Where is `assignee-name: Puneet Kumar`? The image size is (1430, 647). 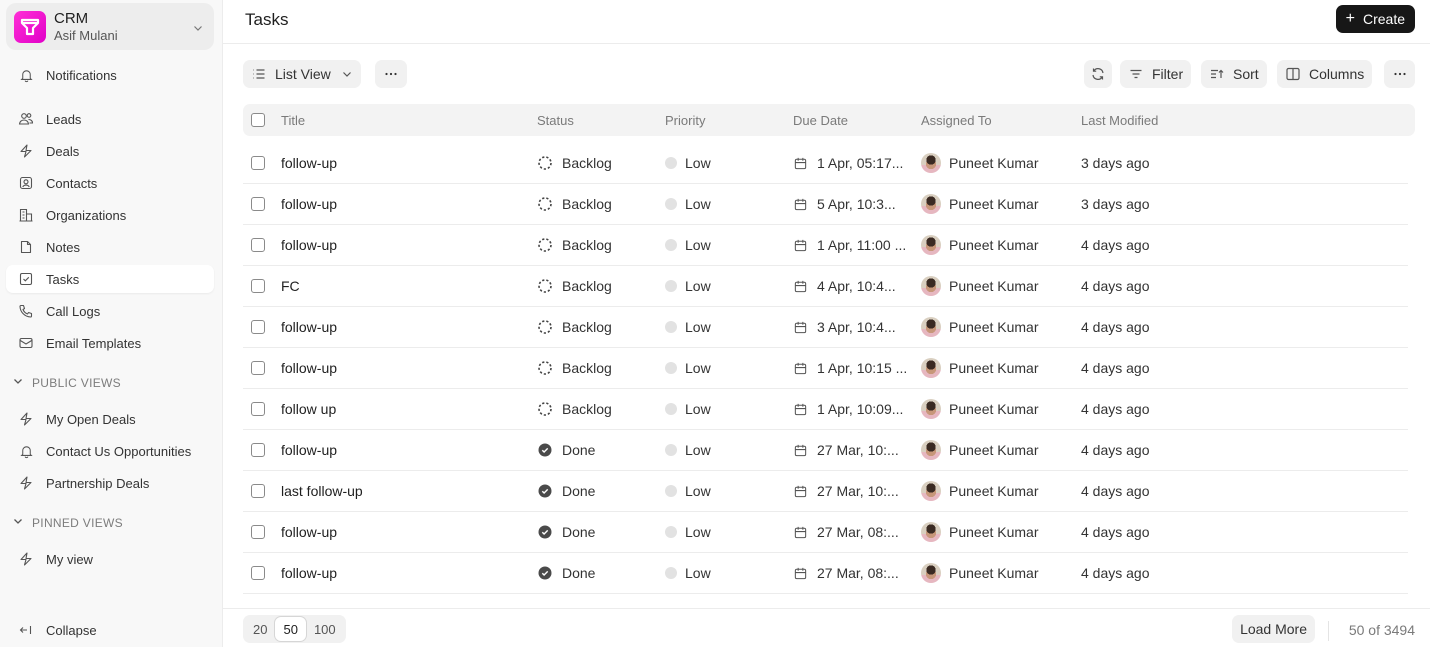 assignee-name: Puneet Kumar is located at coordinates (994, 409).